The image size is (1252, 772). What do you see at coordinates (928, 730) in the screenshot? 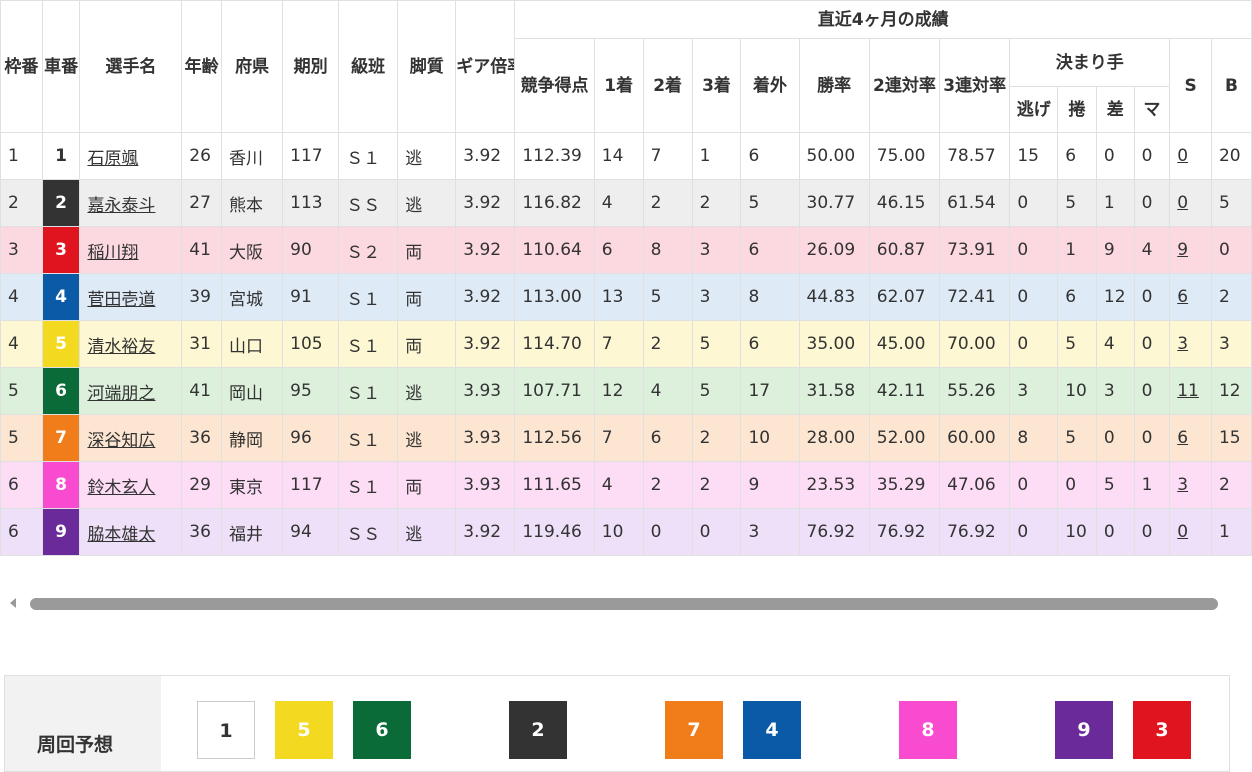
I see `prediction-car-chip: 8` at bounding box center [928, 730].